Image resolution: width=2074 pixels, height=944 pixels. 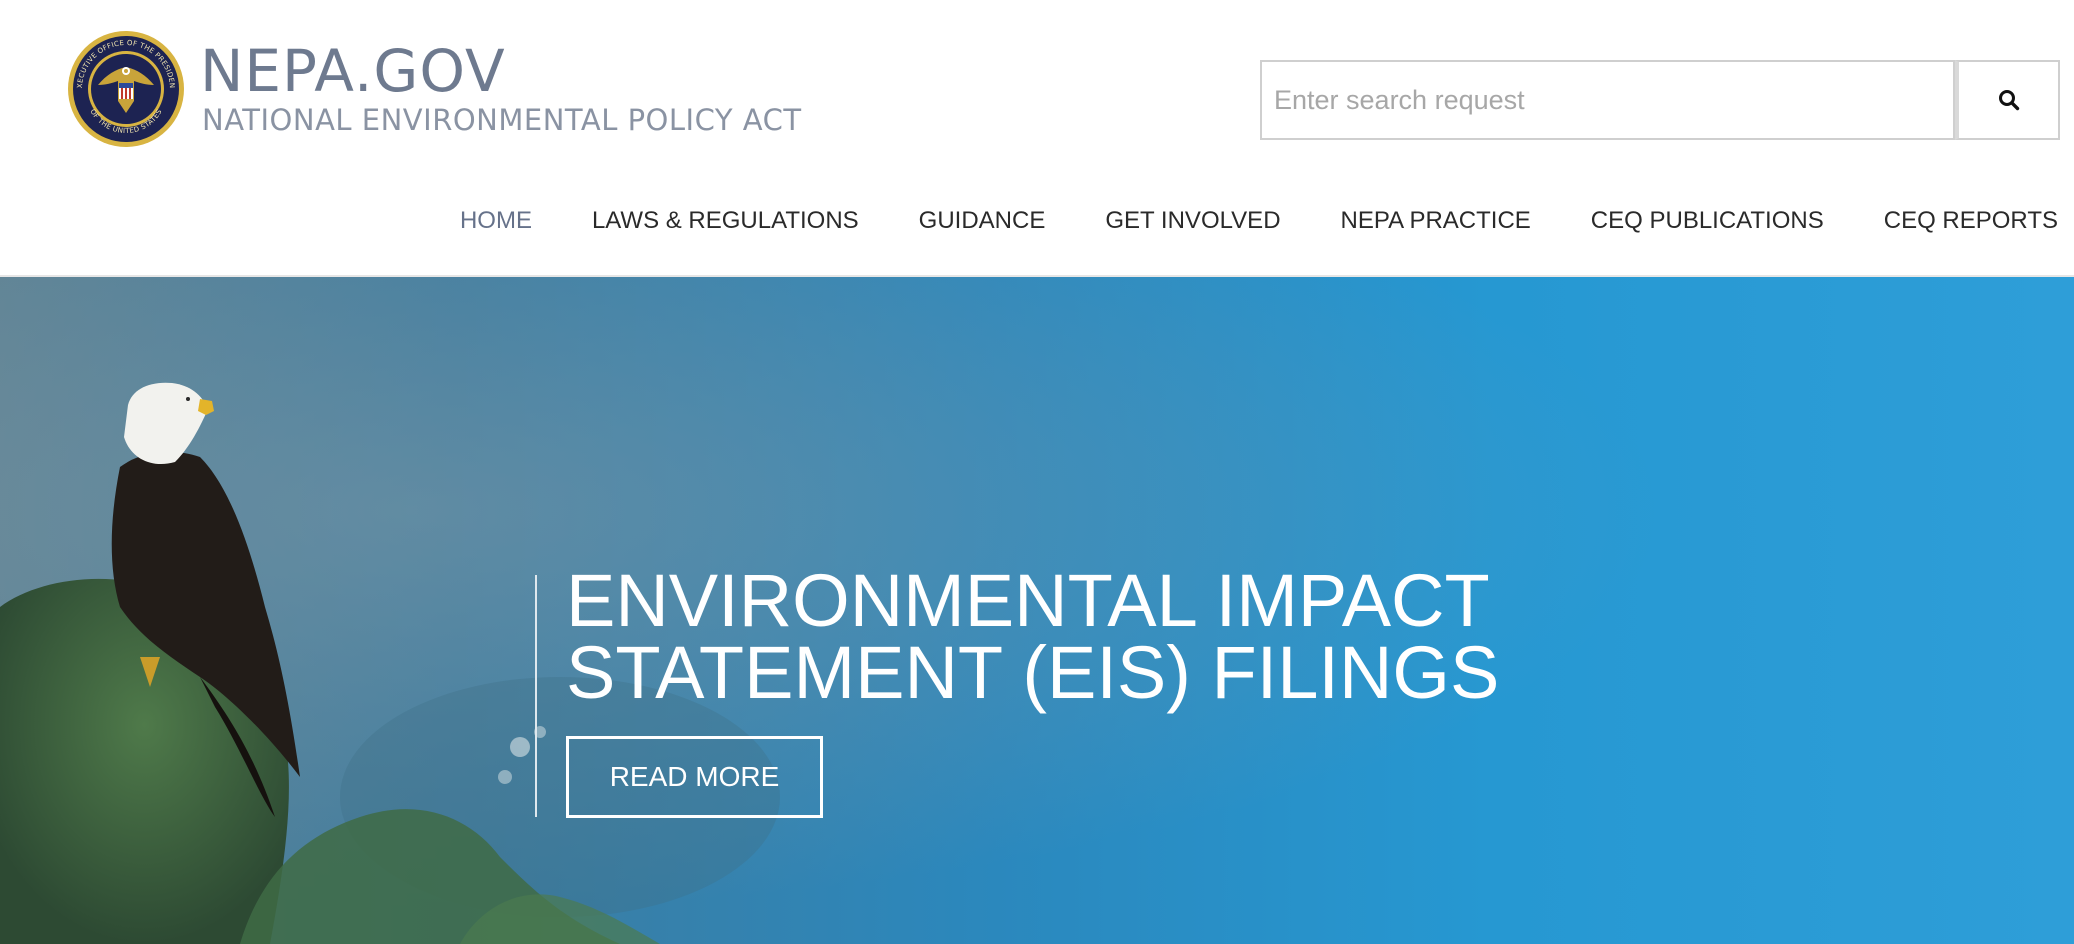 What do you see at coordinates (725, 221) in the screenshot?
I see `nav-item-laws-regulations: LAWS & REGULATIONS` at bounding box center [725, 221].